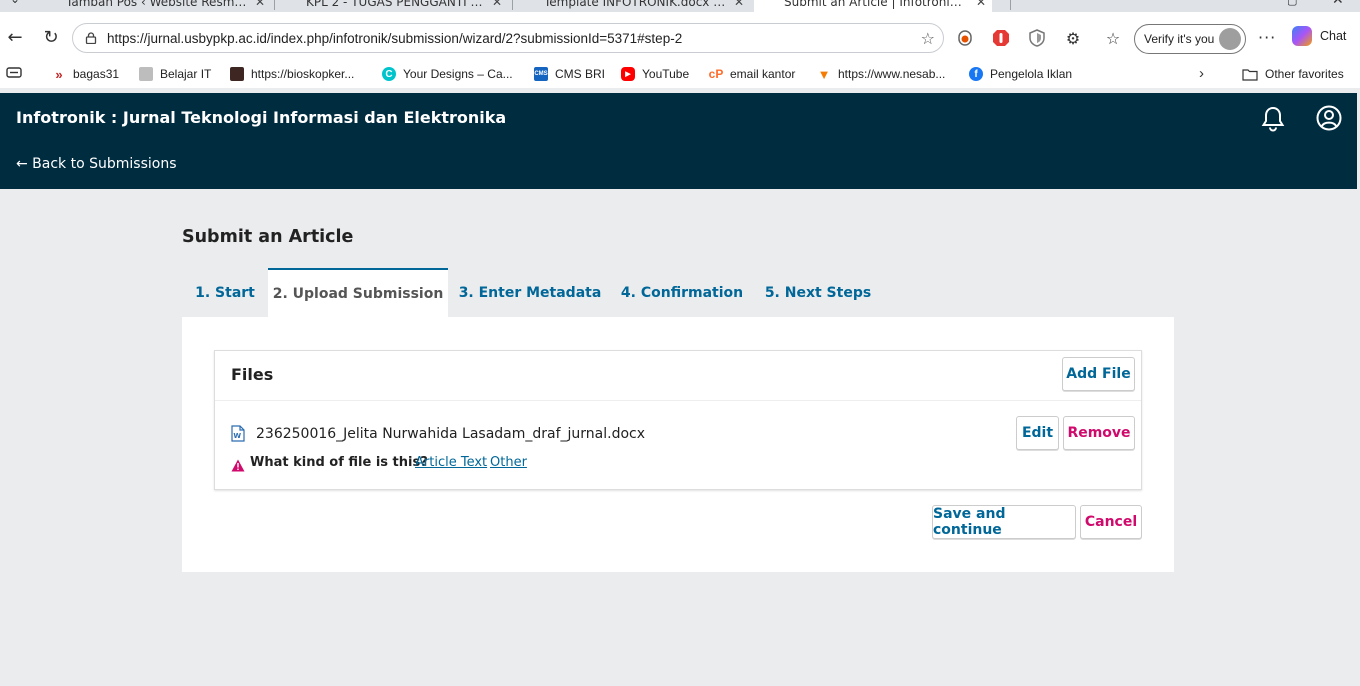 The image size is (1360, 686). Describe the element at coordinates (716, 74) in the screenshot. I see `cpanel-icon: cP` at that location.